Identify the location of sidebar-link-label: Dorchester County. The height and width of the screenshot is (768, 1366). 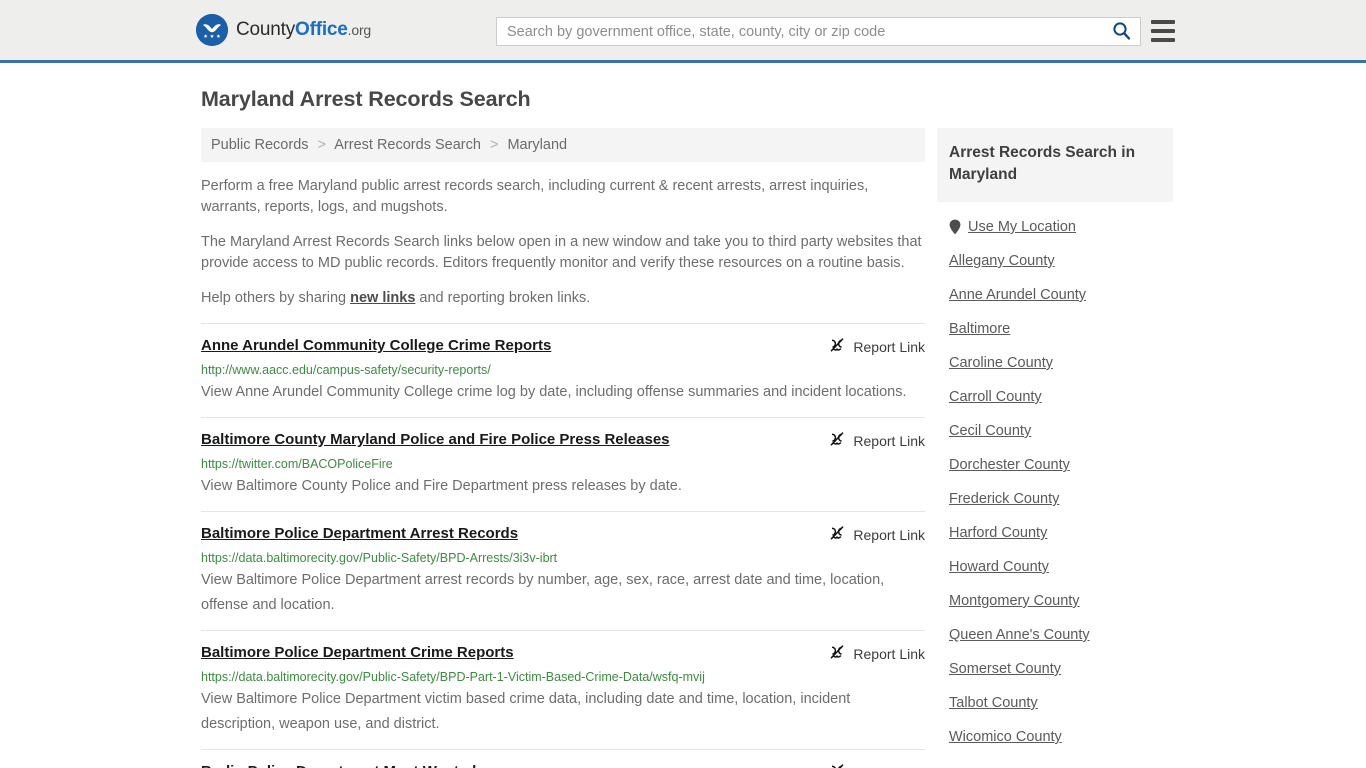
(1009, 465).